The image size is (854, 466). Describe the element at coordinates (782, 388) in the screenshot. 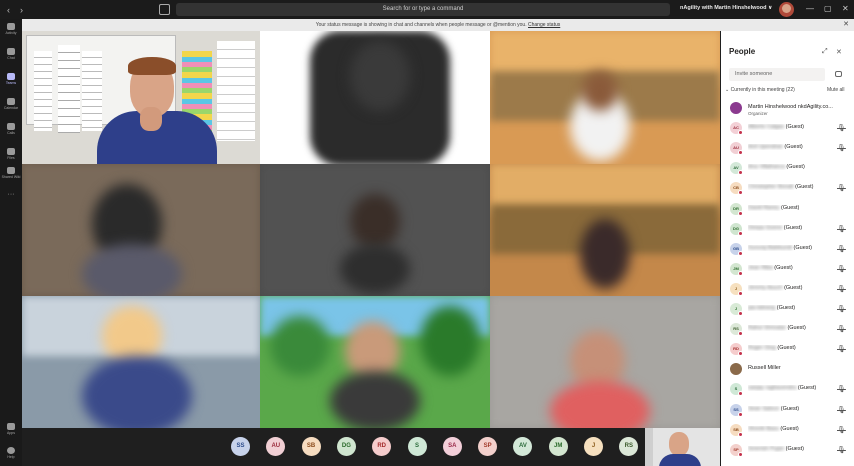

I see `participant-name: sanjay raghavendra (Guest)` at that location.